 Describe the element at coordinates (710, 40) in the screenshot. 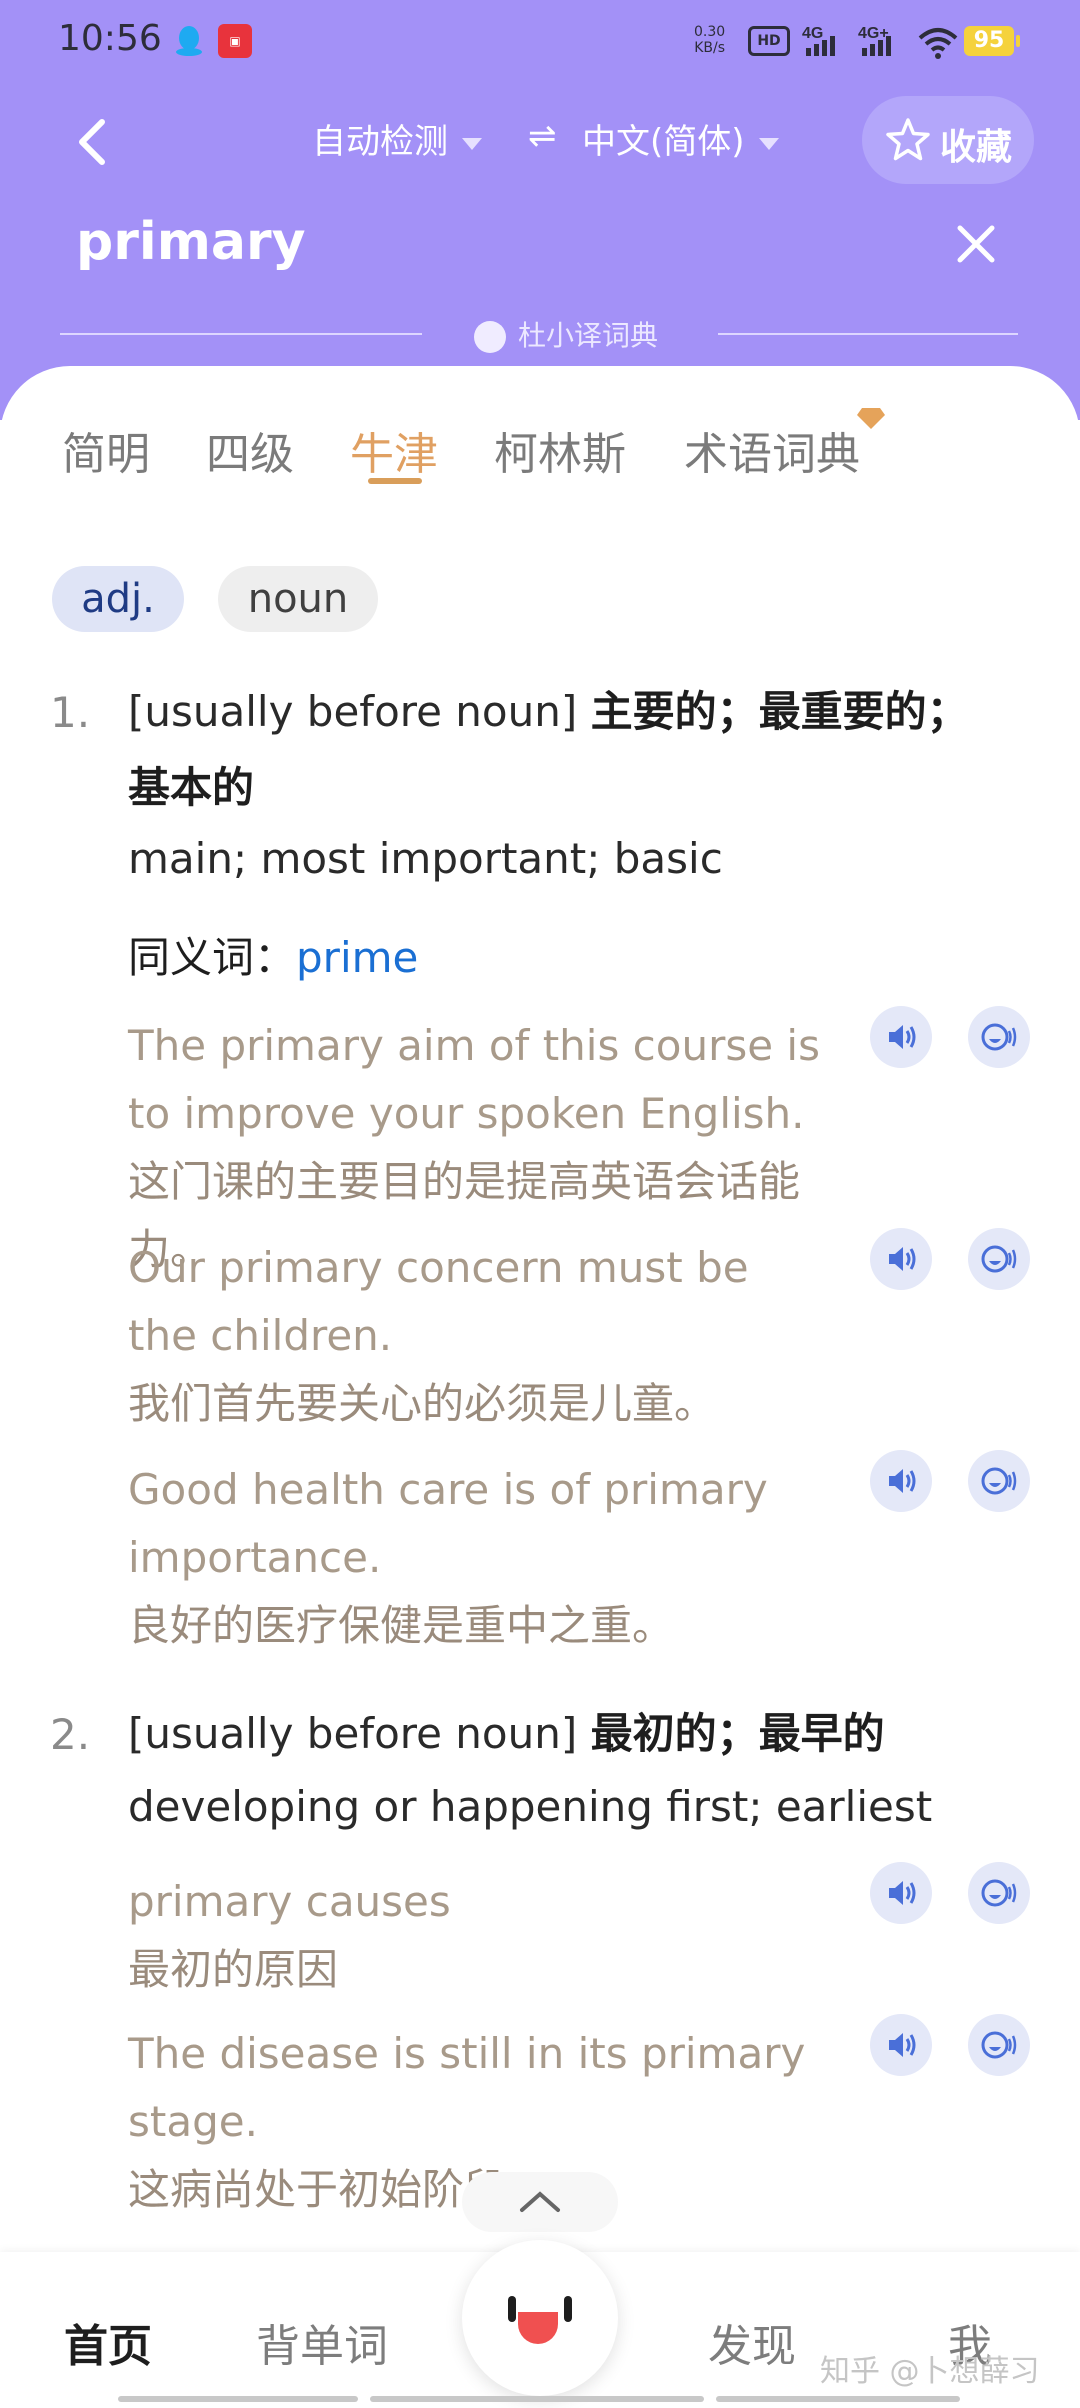

I see `network-speed: 0.30 KB/s` at that location.